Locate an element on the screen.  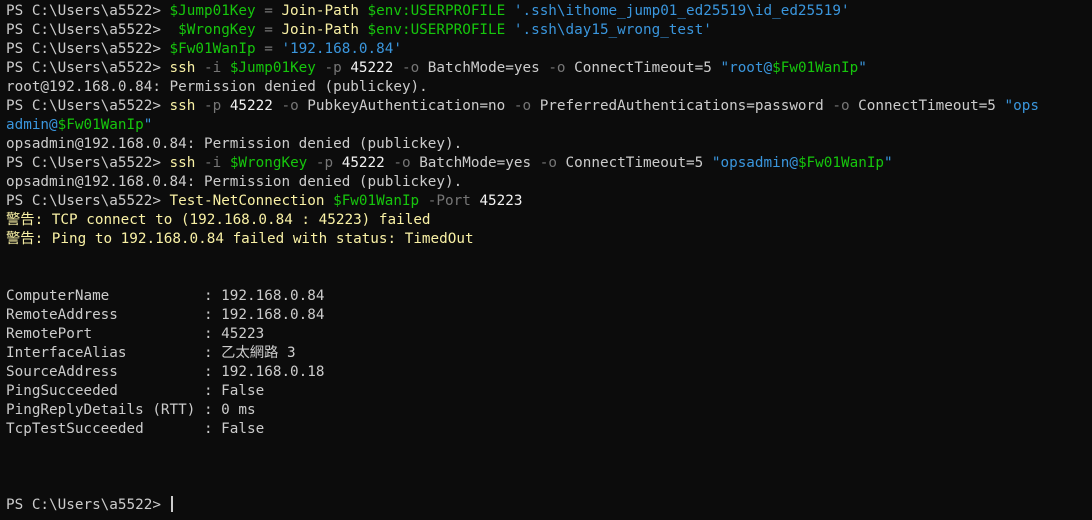
terminal-line: PingReplyDetails (RTT) : 0 ms is located at coordinates (546, 410).